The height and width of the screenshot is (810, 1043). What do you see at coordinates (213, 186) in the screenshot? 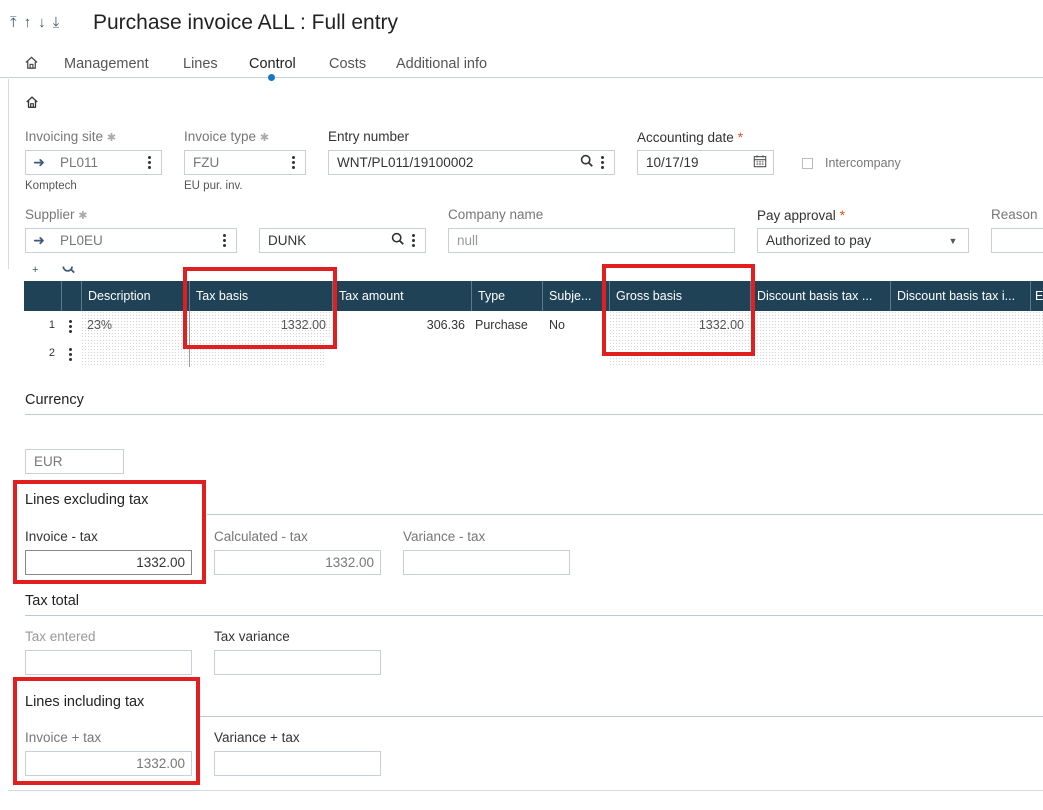
I see `invoice-type-description: EU pur. inv.` at bounding box center [213, 186].